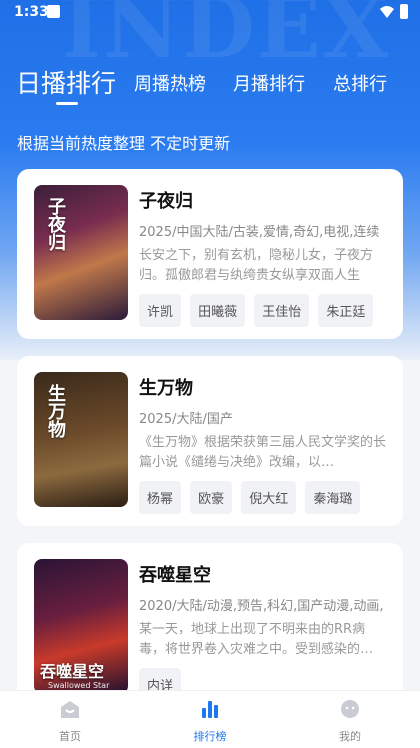  What do you see at coordinates (404, 11) in the screenshot?
I see `battery-icon` at bounding box center [404, 11].